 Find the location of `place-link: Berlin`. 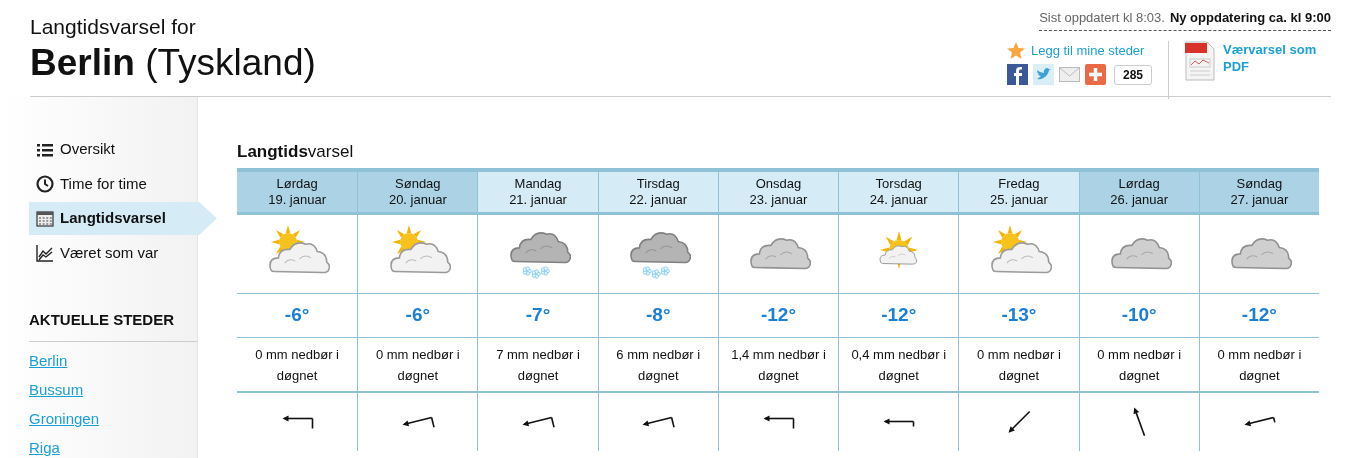

place-link: Berlin is located at coordinates (48, 361).